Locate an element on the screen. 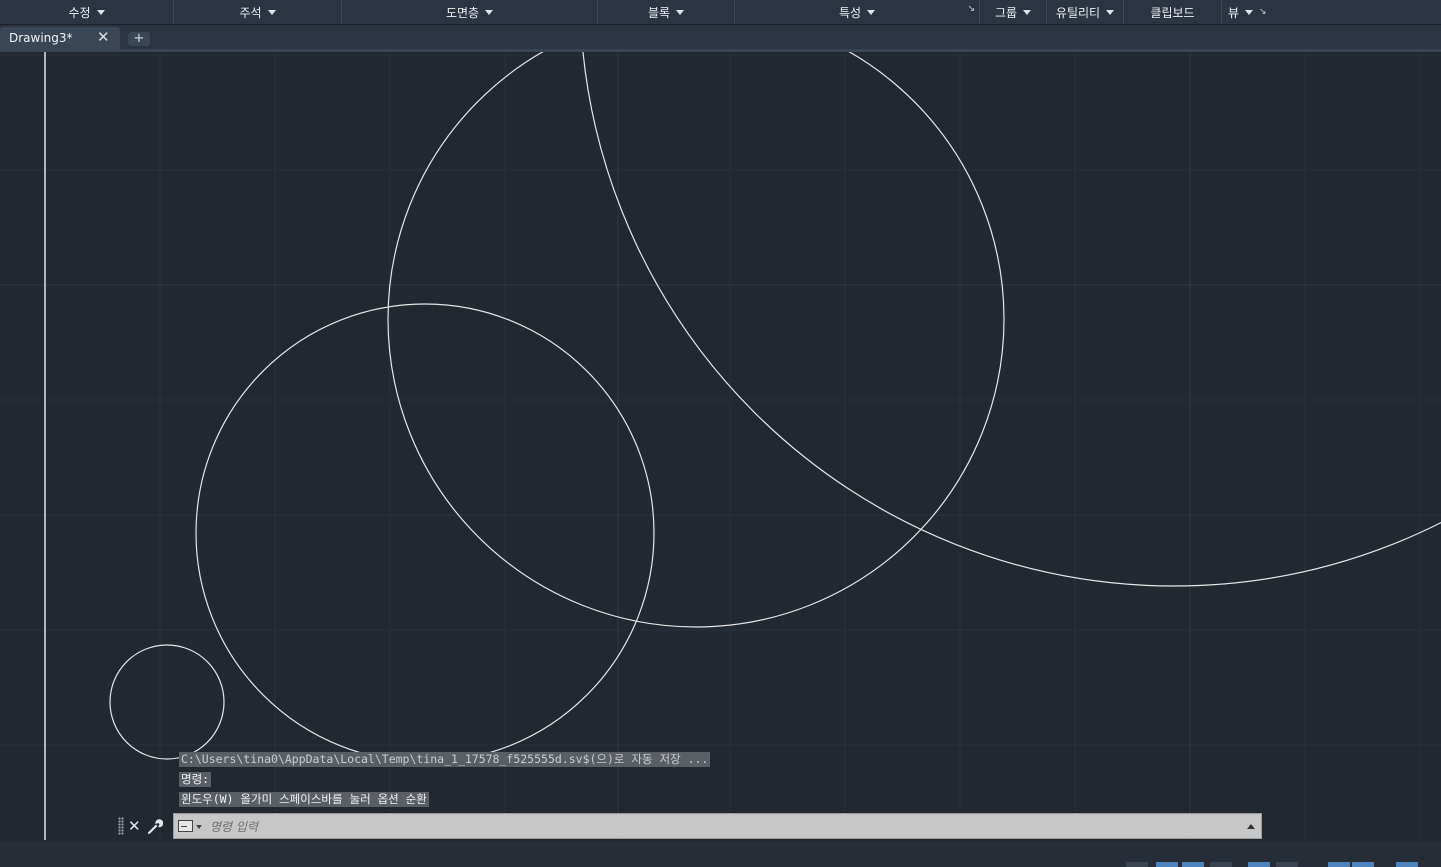 The height and width of the screenshot is (867, 1441). panel-groups: 그룹 is located at coordinates (1013, 12).